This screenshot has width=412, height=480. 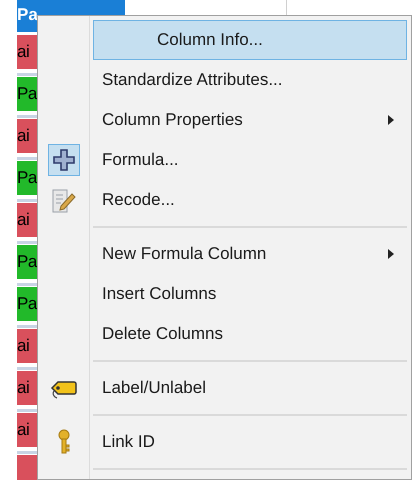 I want to click on menu-item: Label/Unlabel, so click(x=250, y=388).